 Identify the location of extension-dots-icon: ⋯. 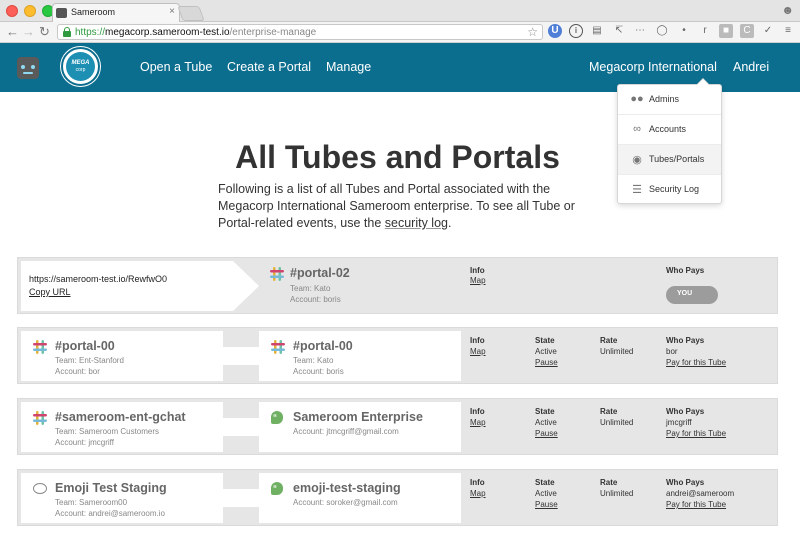
(640, 31).